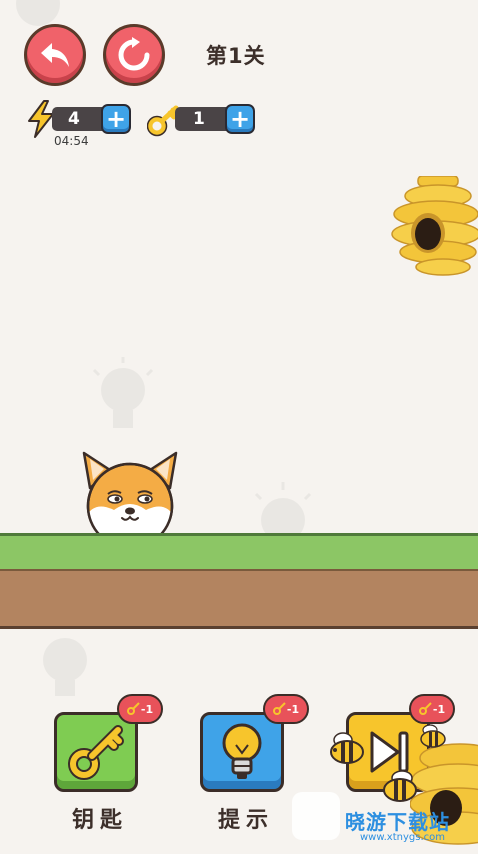  I want to click on skip-cost-badge: -1, so click(432, 709).